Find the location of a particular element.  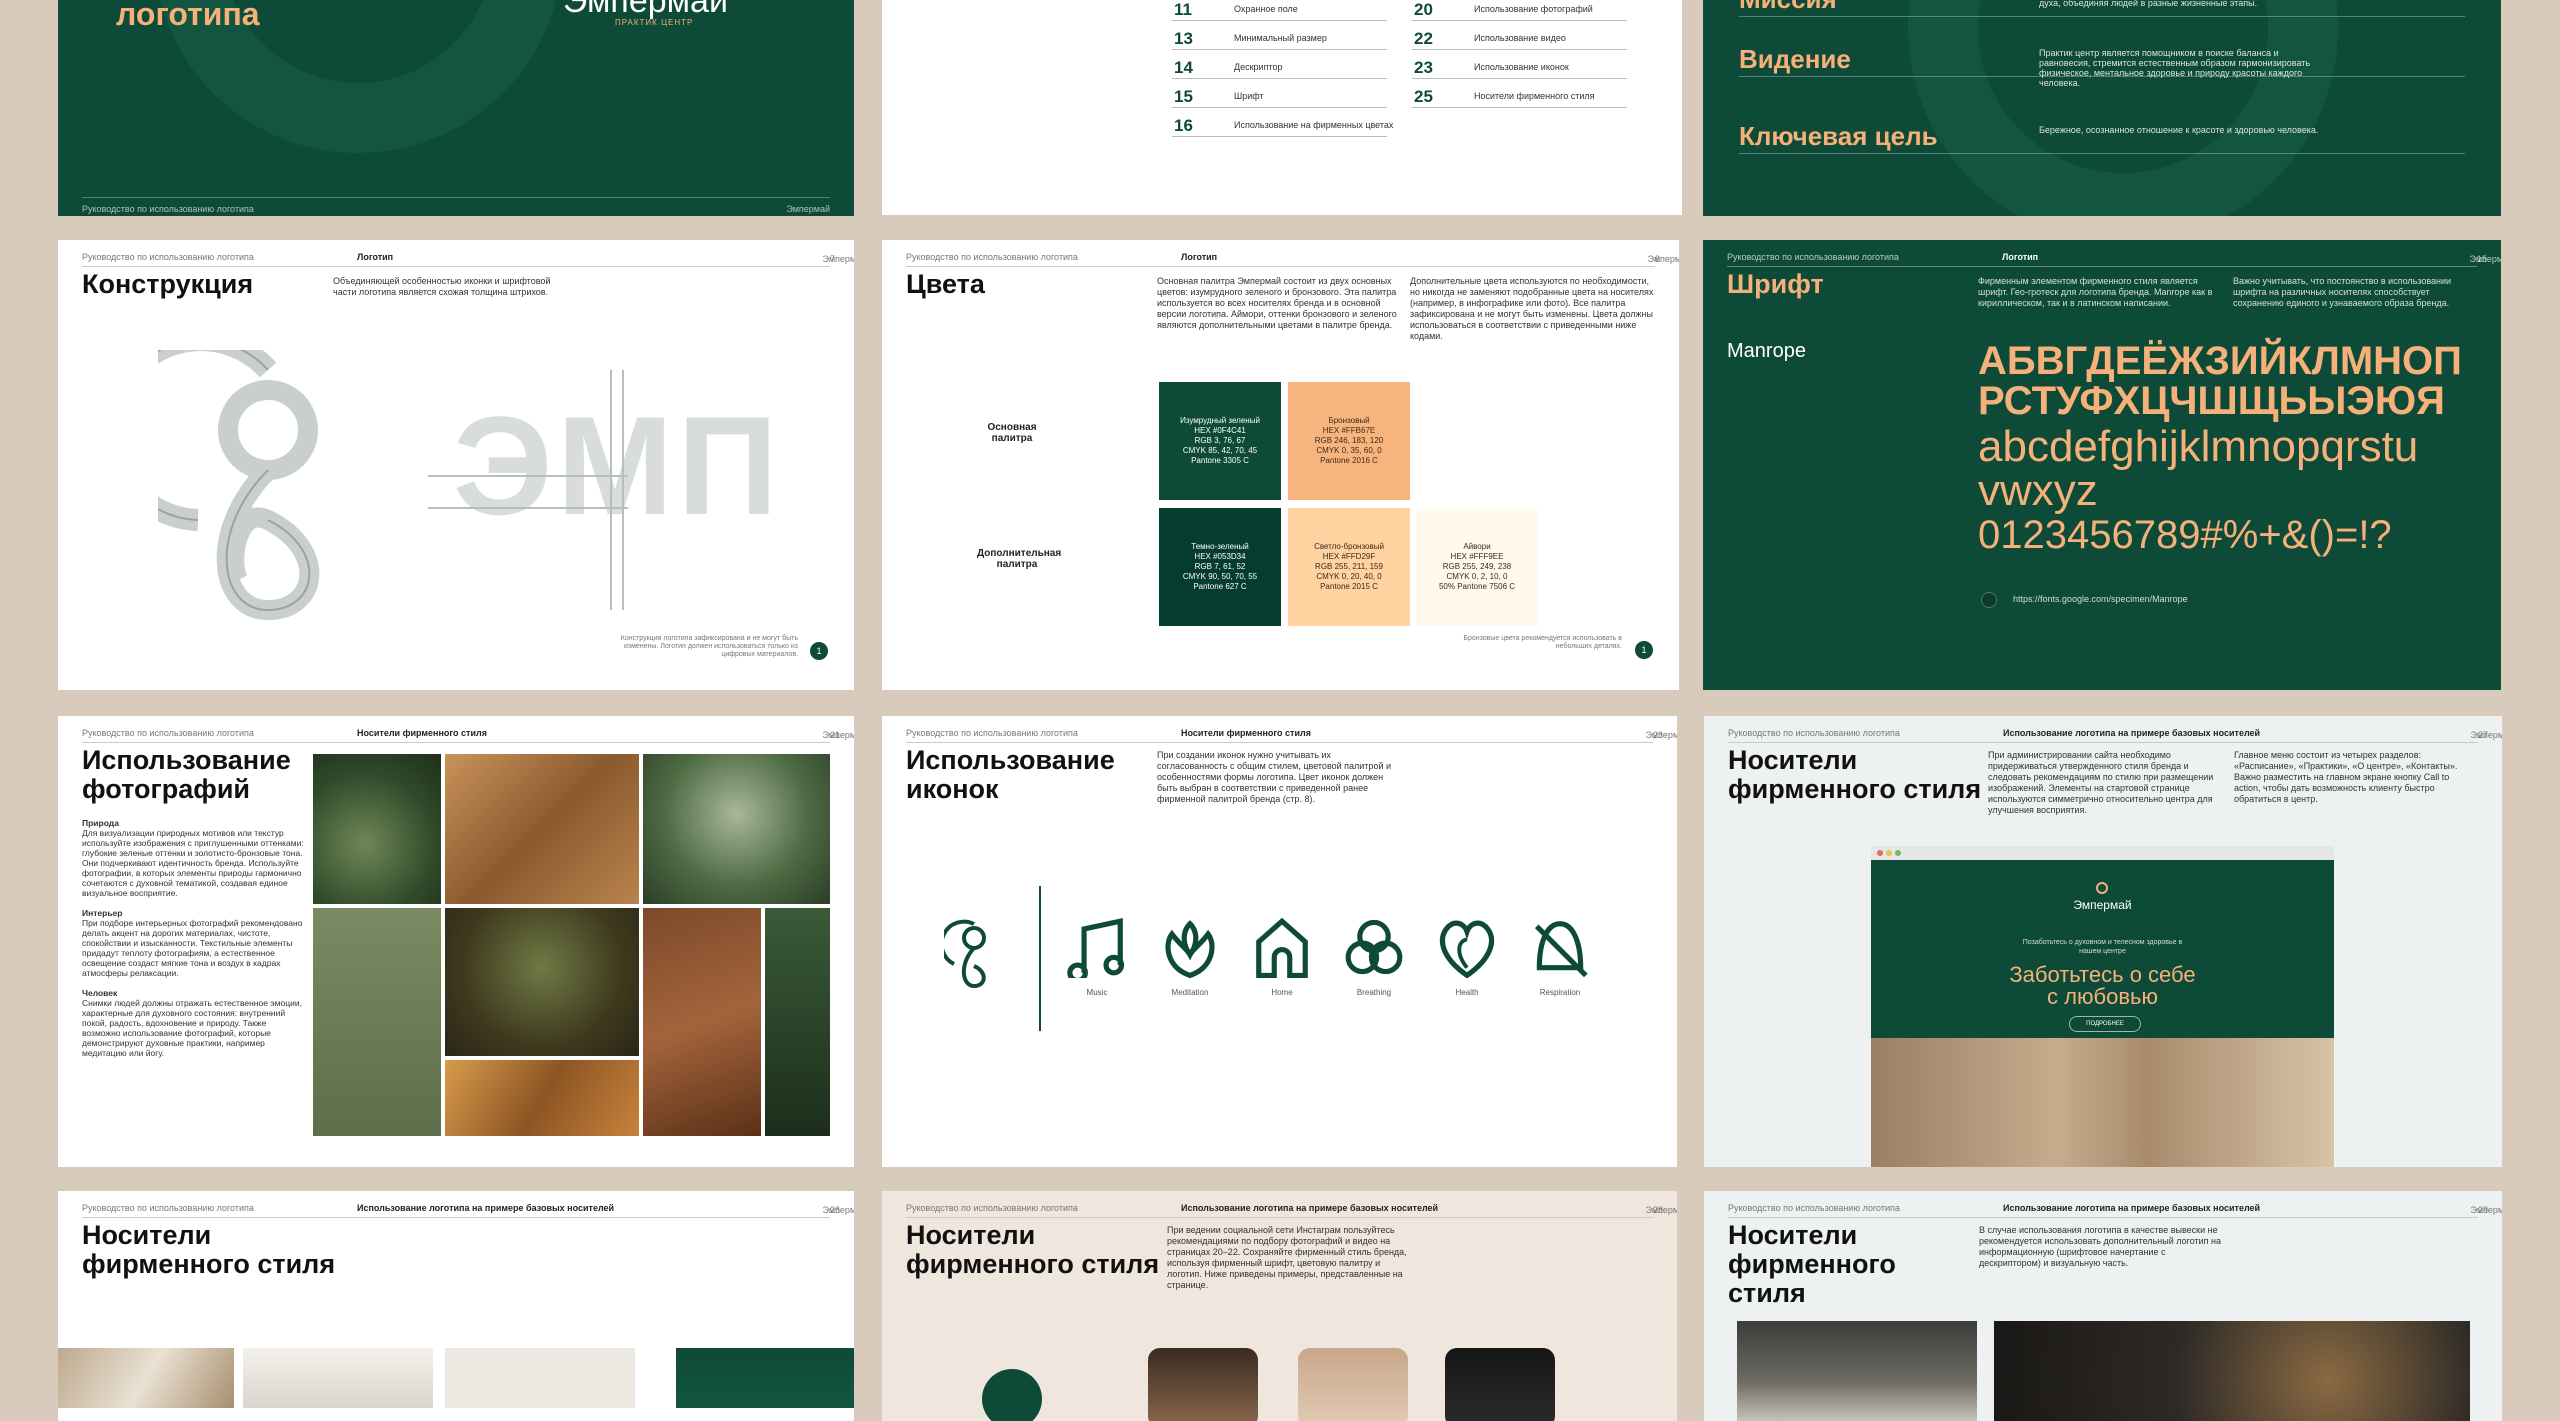

header-right: Эмпермай 8 is located at coordinates (1663, 258).